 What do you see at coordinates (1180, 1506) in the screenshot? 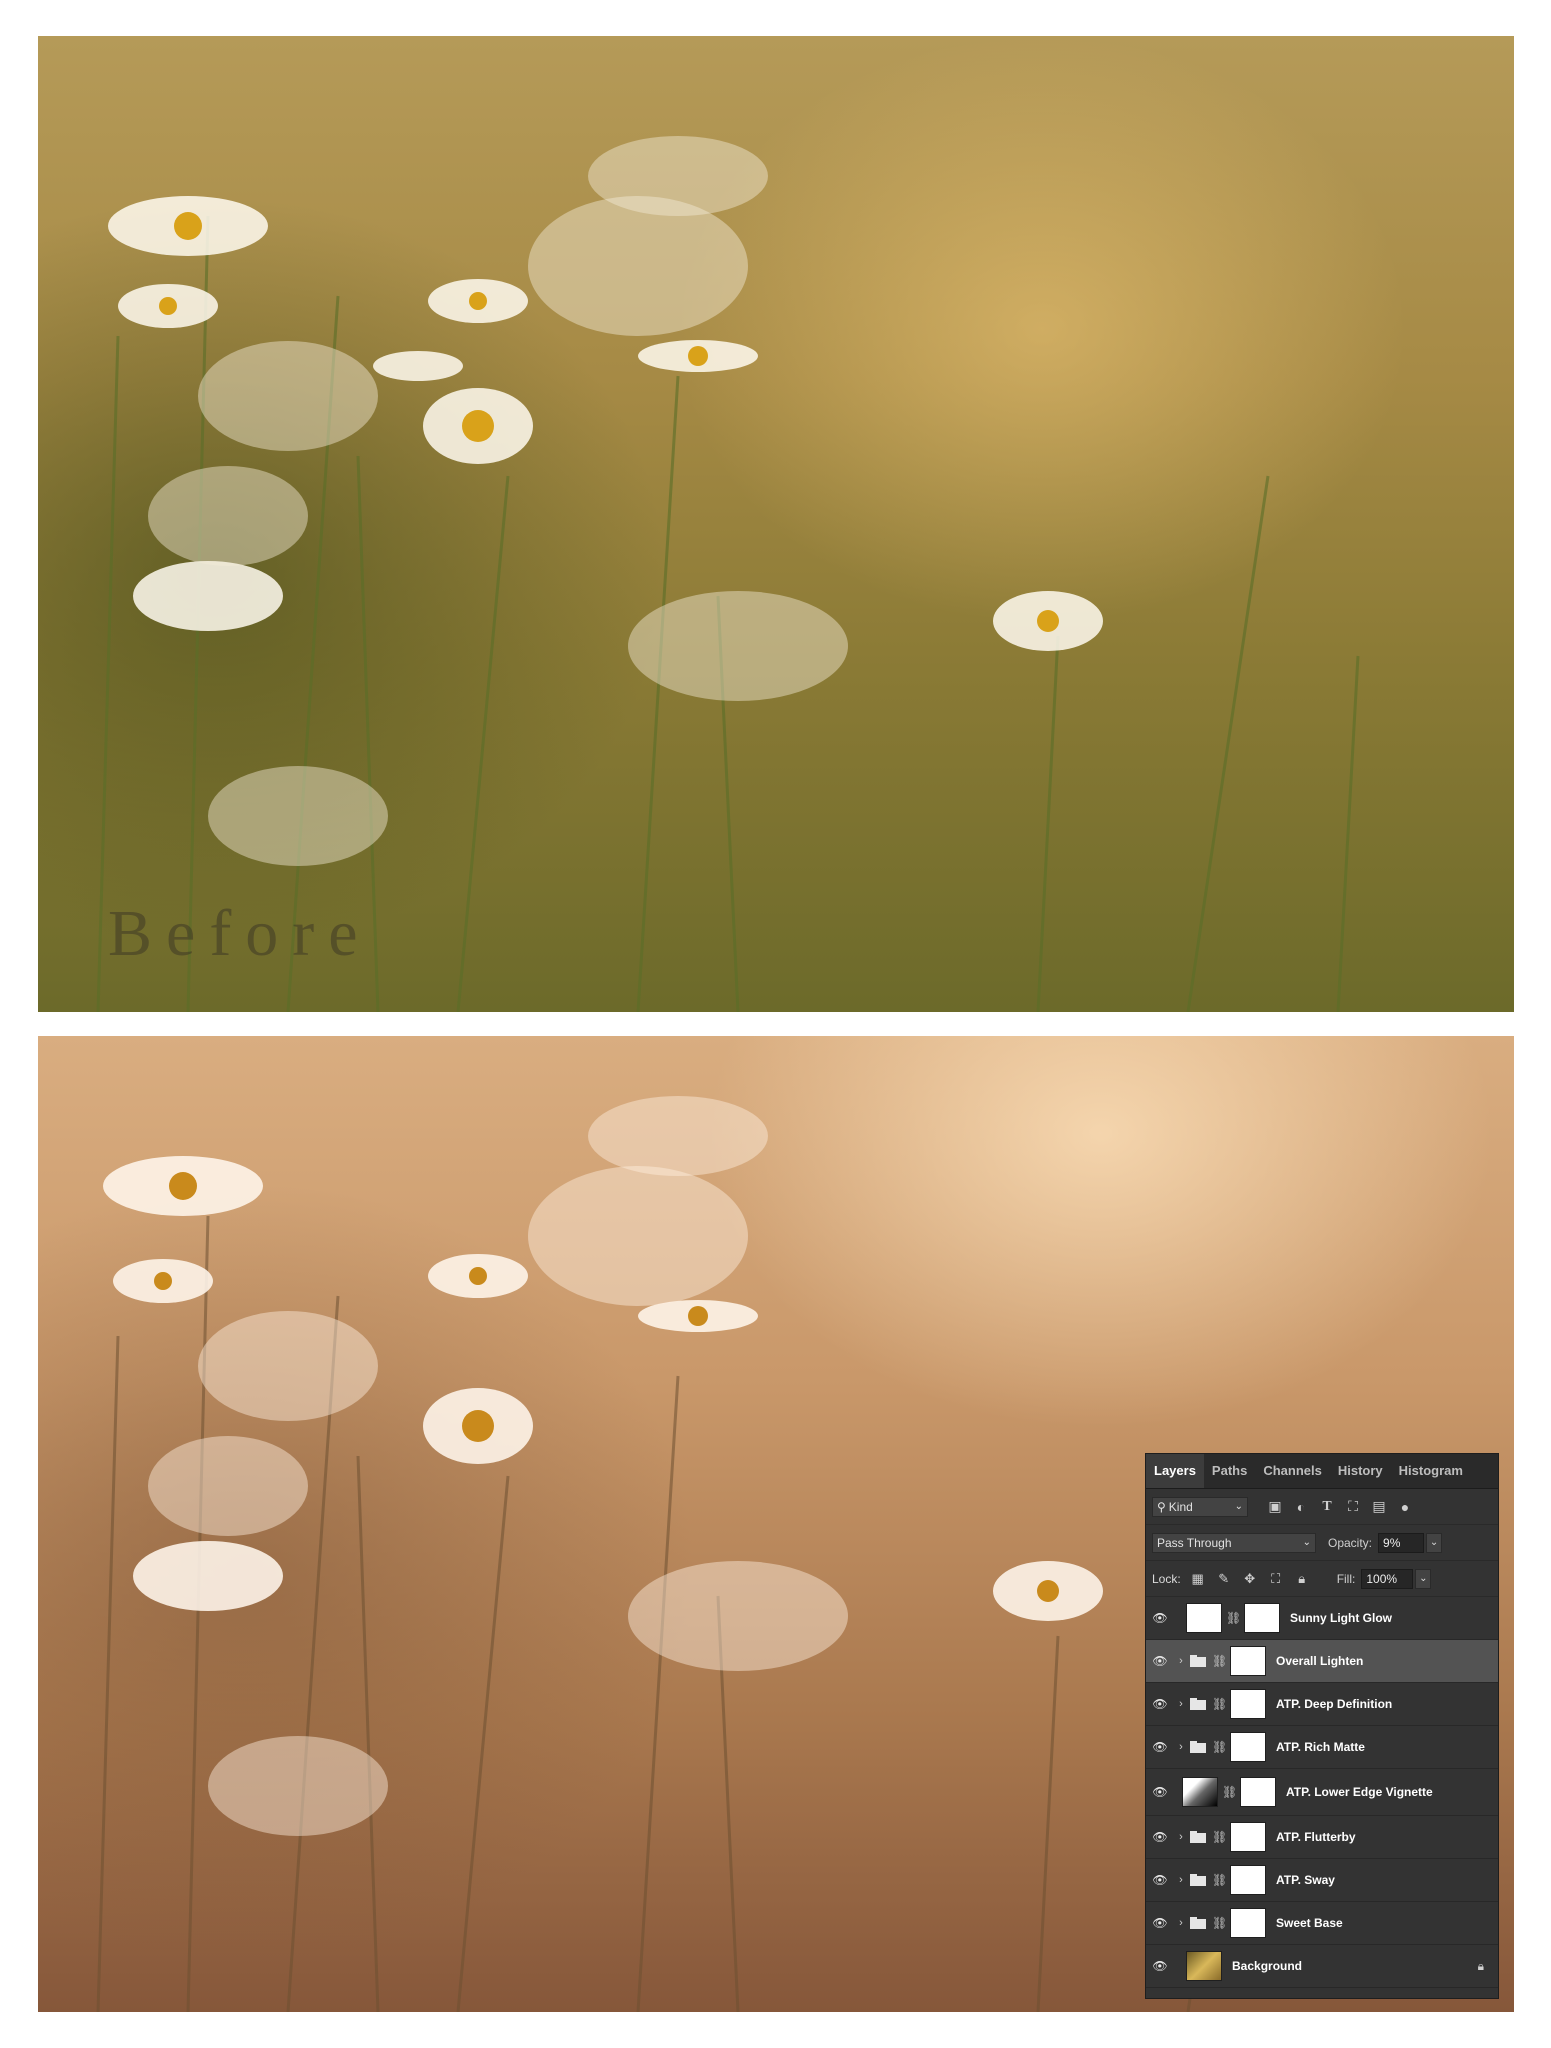
I see `filter-kind-label: Kind` at bounding box center [1180, 1506].